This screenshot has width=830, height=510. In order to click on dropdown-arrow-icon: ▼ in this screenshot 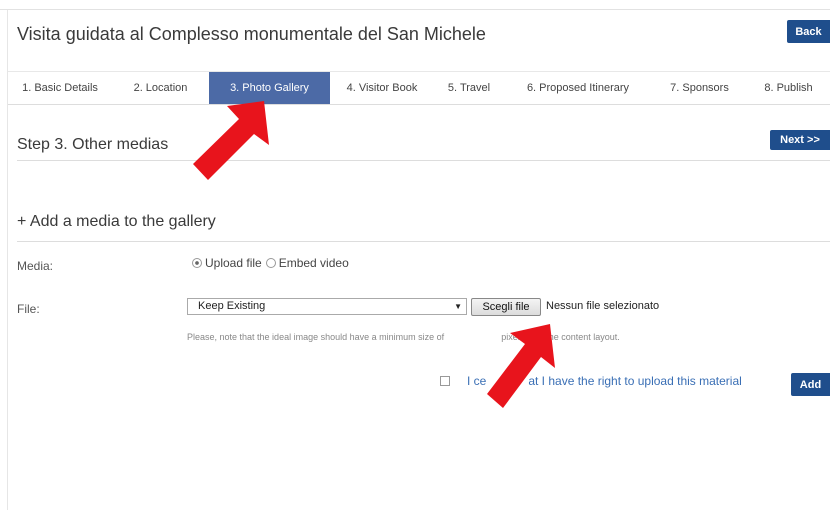, I will do `click(458, 306)`.